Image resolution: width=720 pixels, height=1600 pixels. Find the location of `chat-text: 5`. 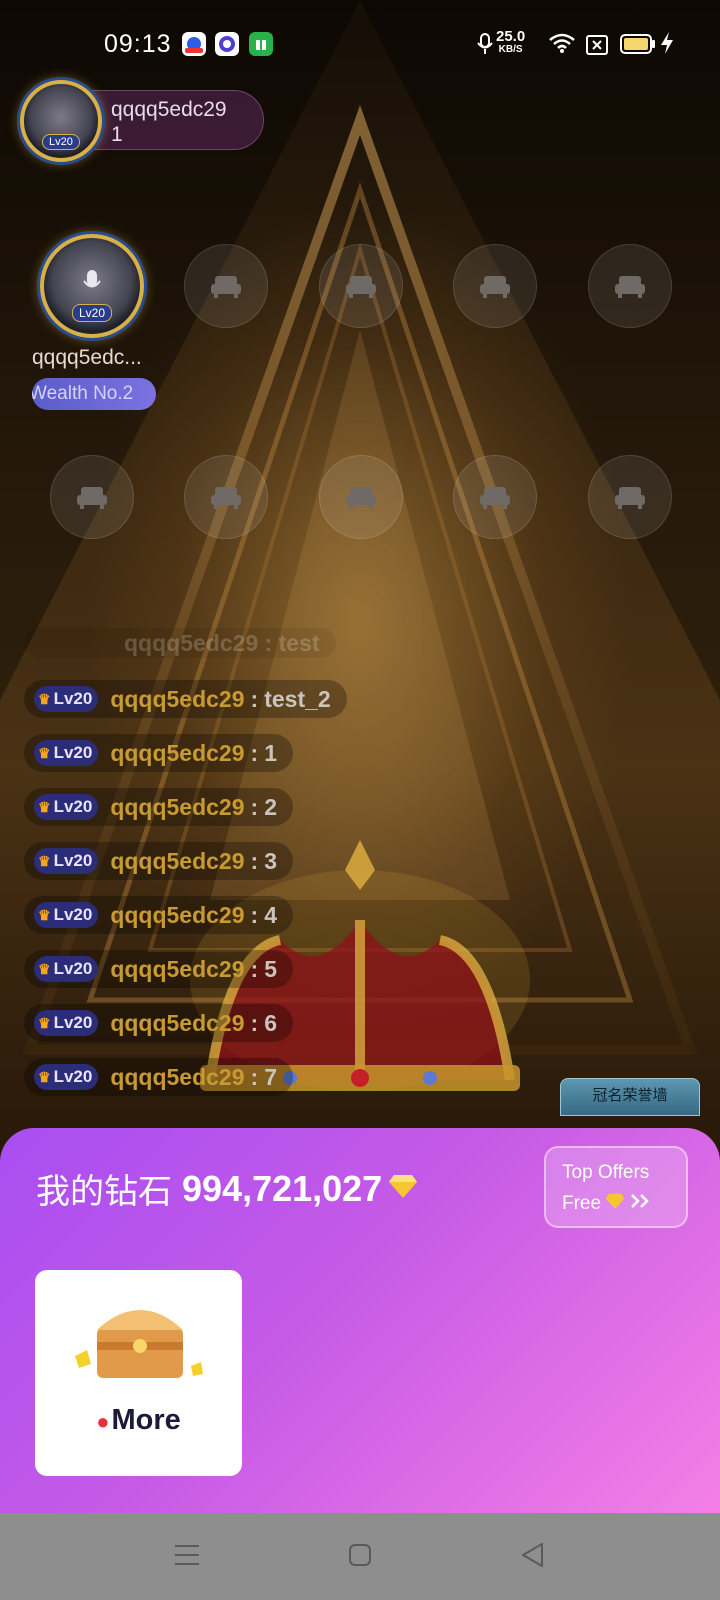

chat-text: 5 is located at coordinates (270, 968).